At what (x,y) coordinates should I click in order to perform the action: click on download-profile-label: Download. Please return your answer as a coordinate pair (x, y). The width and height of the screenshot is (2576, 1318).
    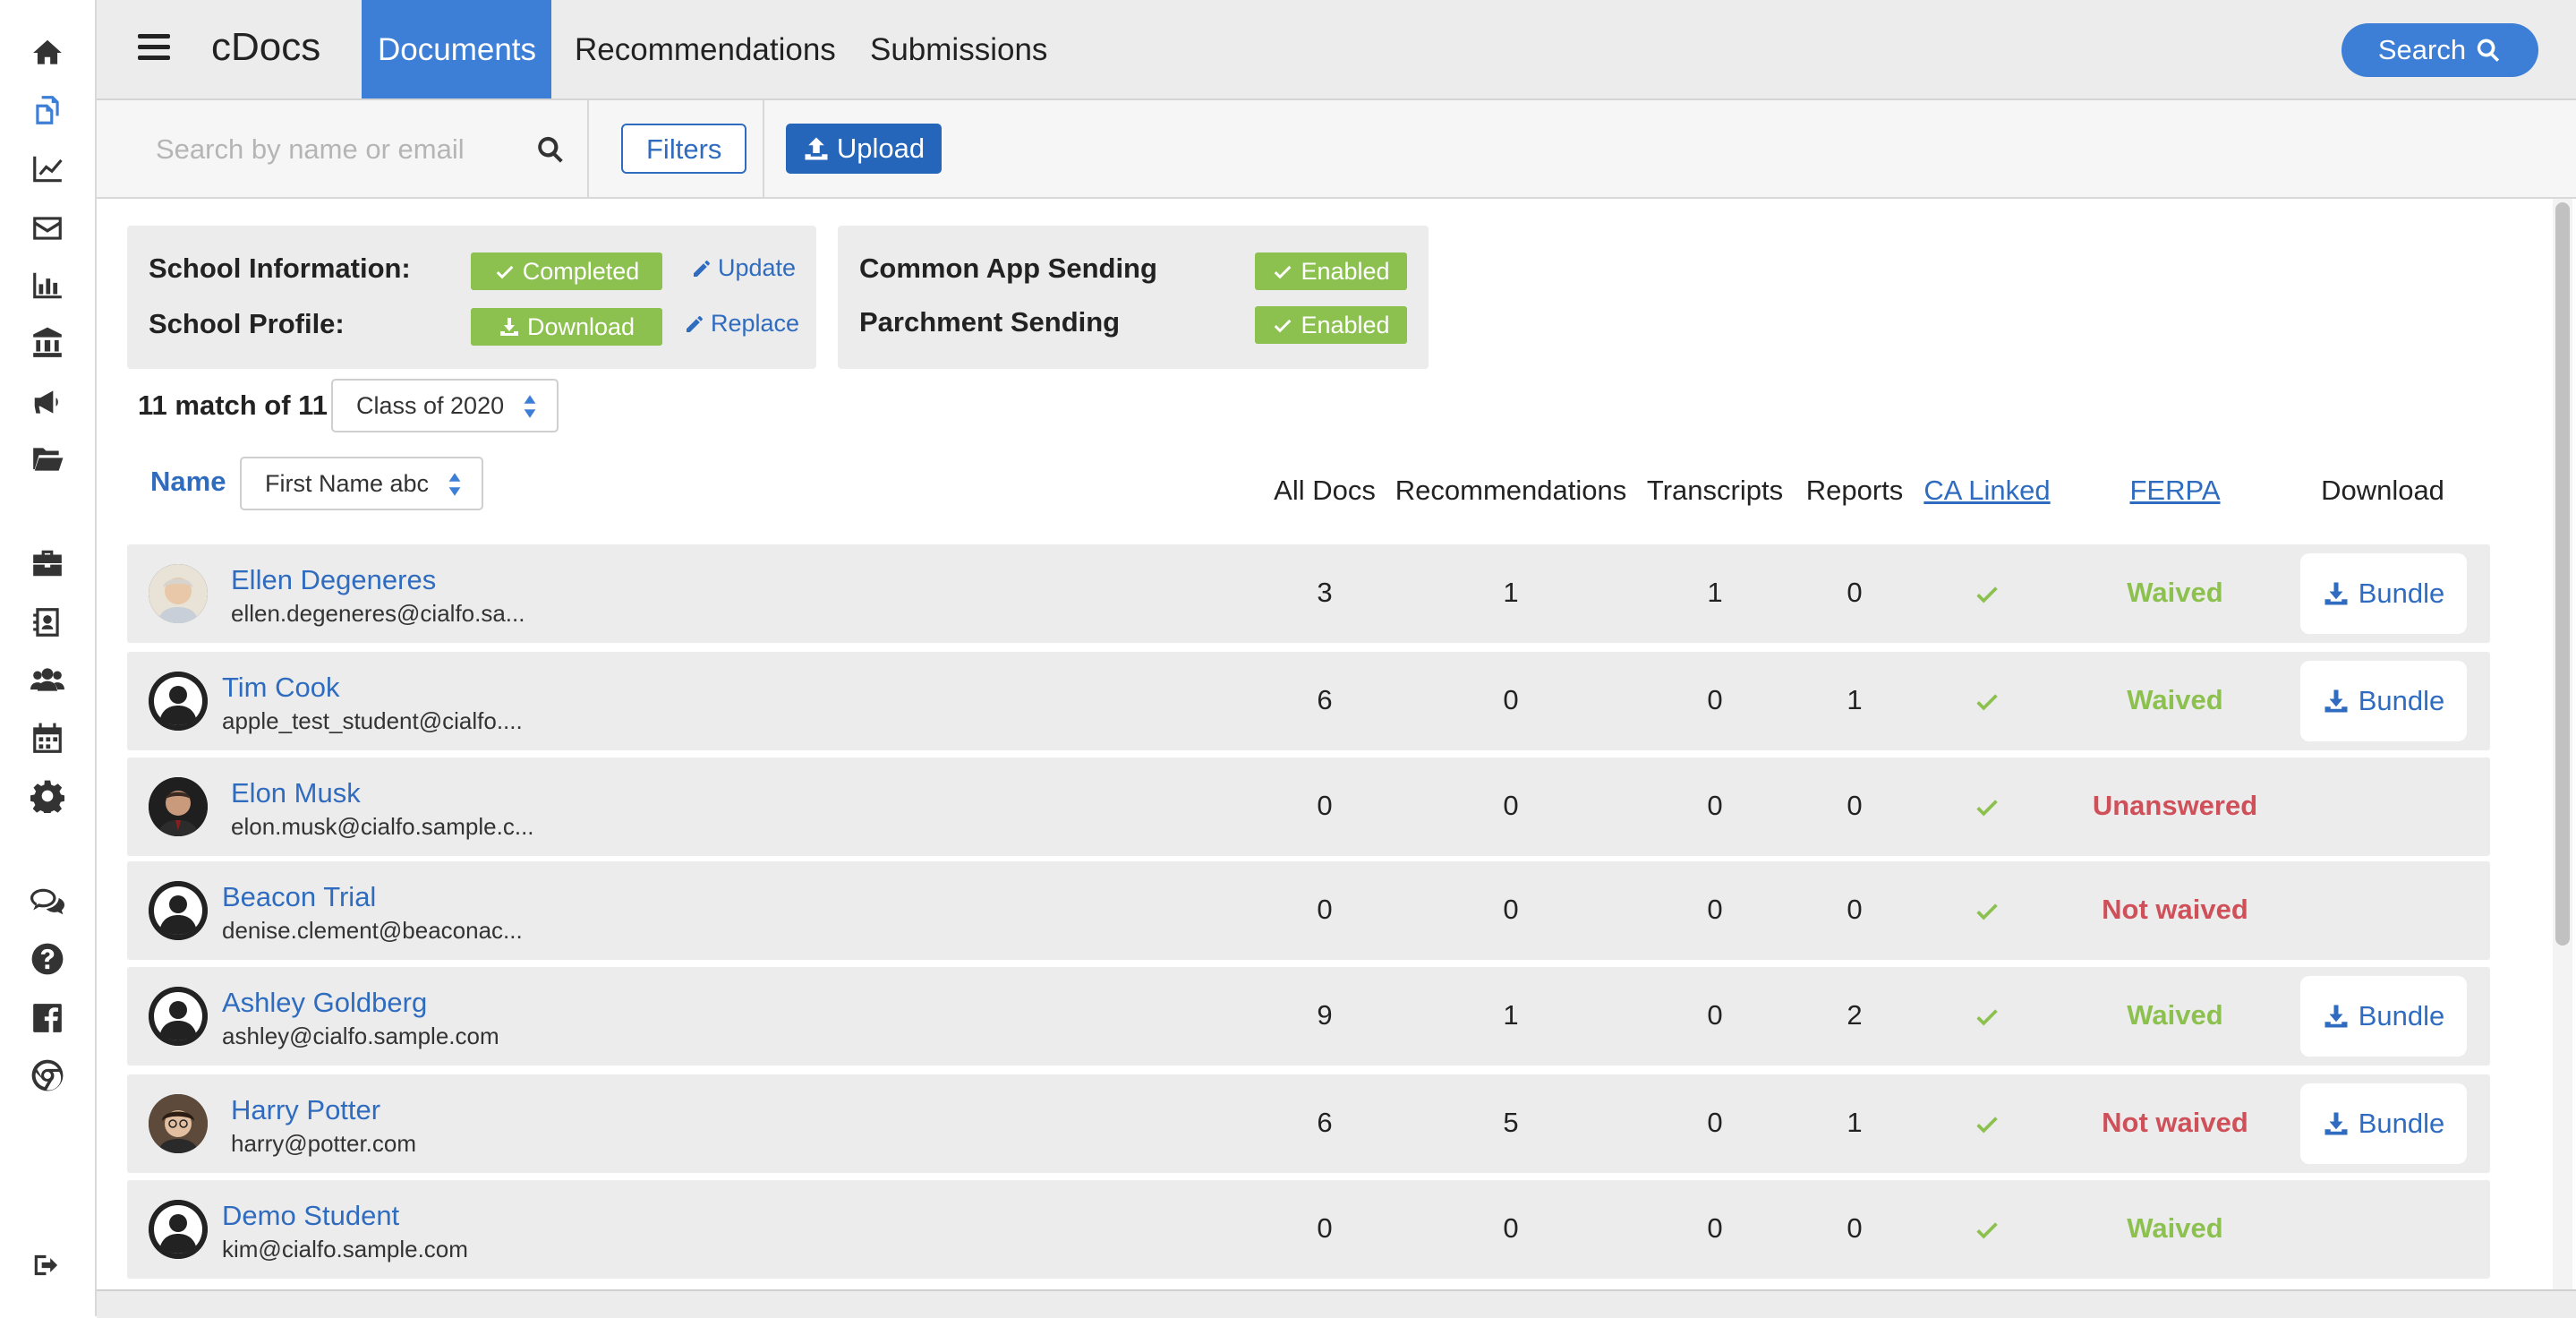
    Looking at the image, I should click on (580, 326).